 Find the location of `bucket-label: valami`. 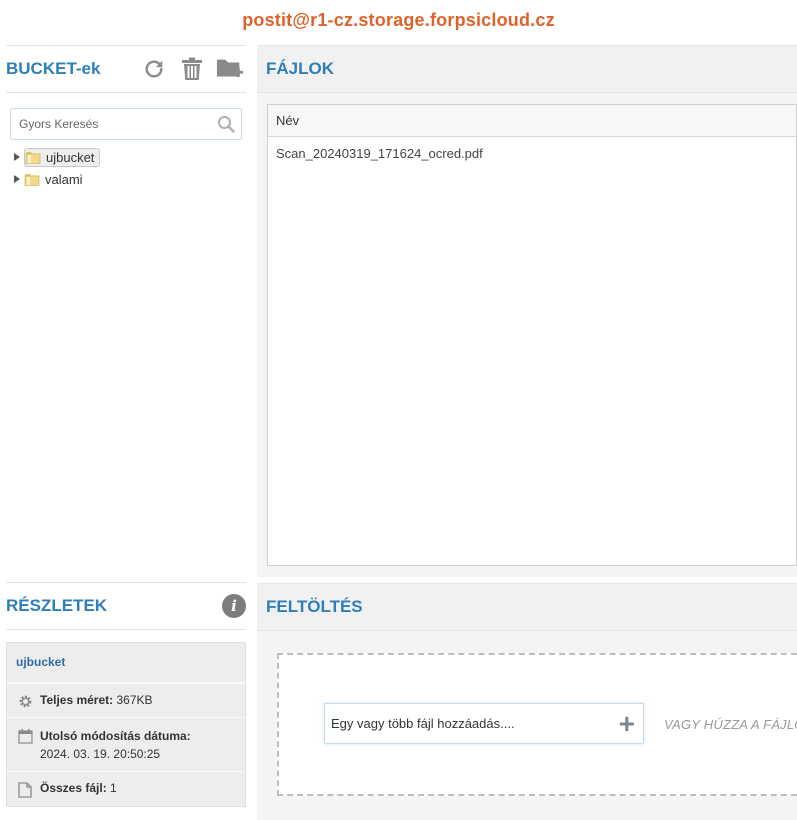

bucket-label: valami is located at coordinates (64, 179).